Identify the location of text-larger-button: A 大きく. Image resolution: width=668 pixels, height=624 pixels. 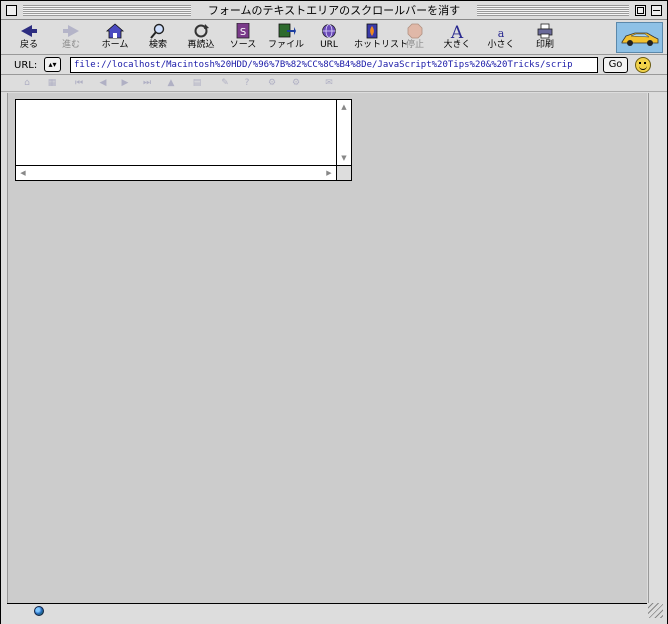
(457, 38).